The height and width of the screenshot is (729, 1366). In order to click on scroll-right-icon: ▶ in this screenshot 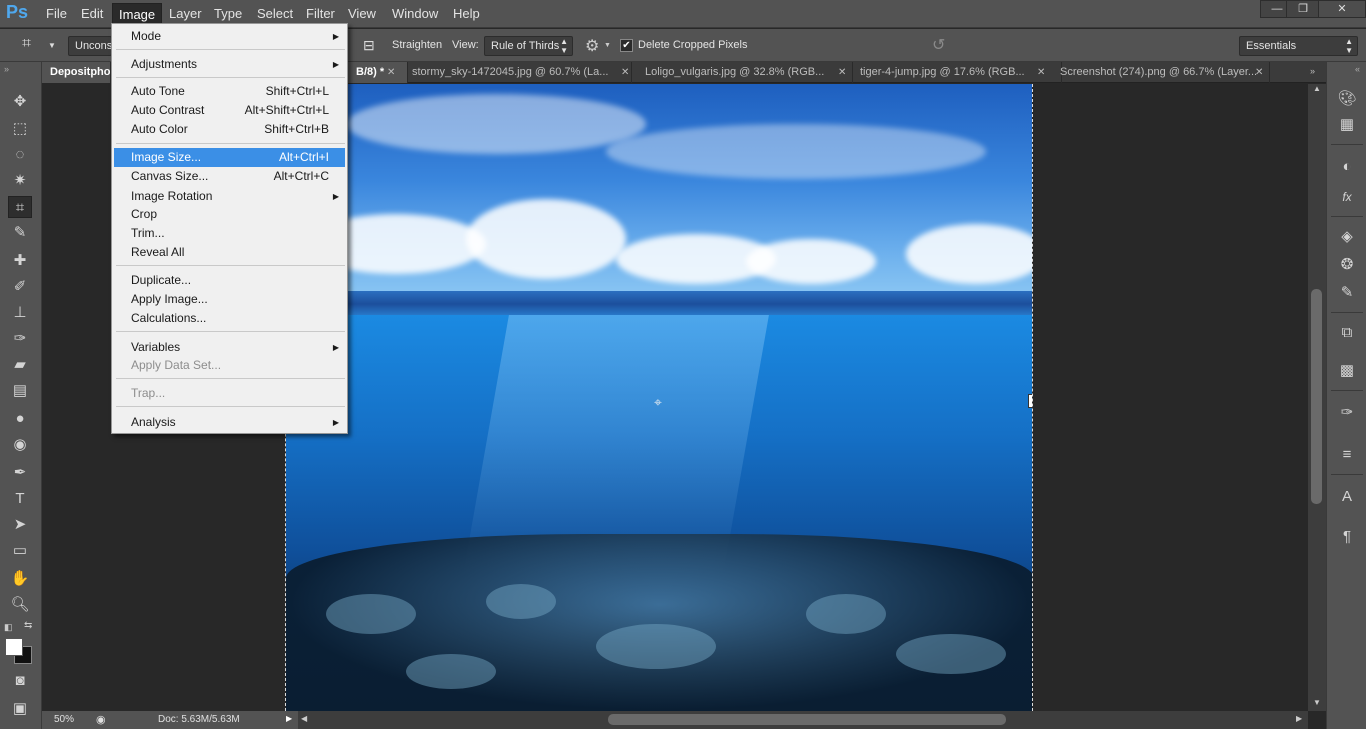, I will do `click(1299, 718)`.